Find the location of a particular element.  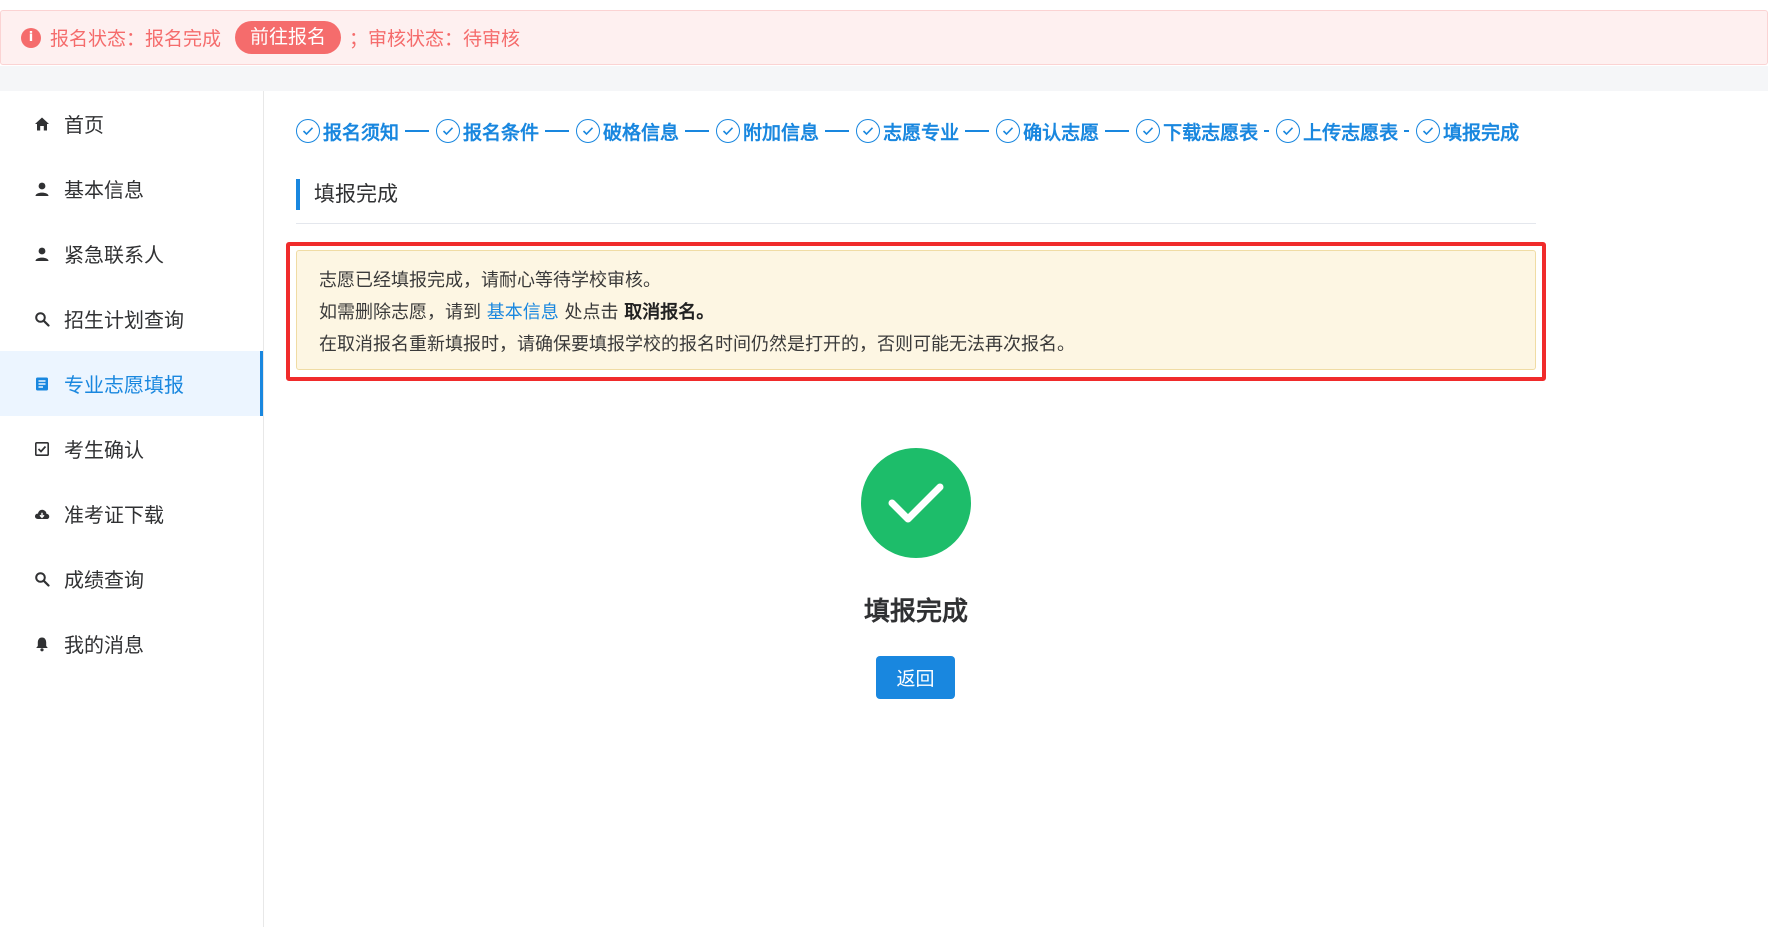

home-icon is located at coordinates (42, 124).